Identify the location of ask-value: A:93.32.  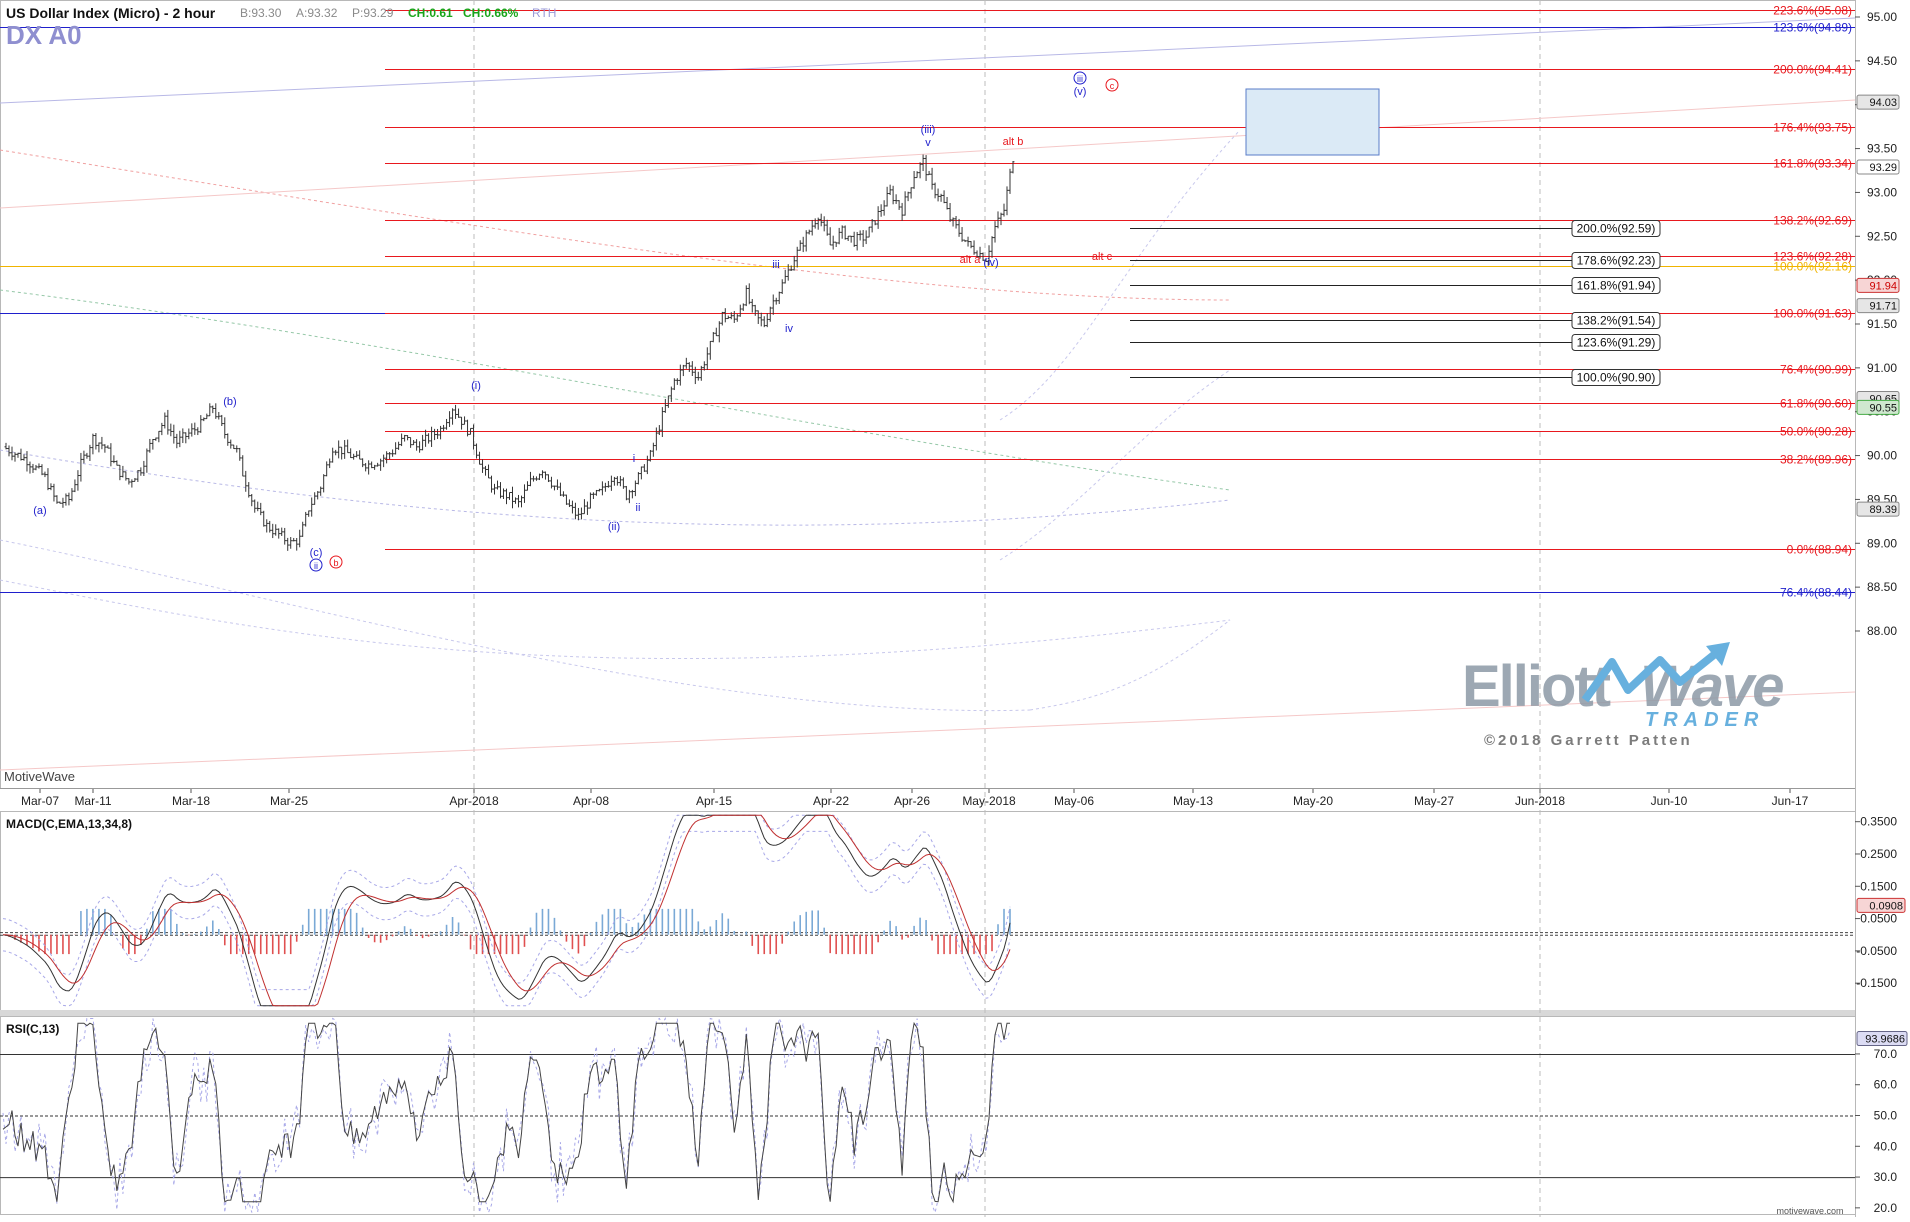
(317, 13).